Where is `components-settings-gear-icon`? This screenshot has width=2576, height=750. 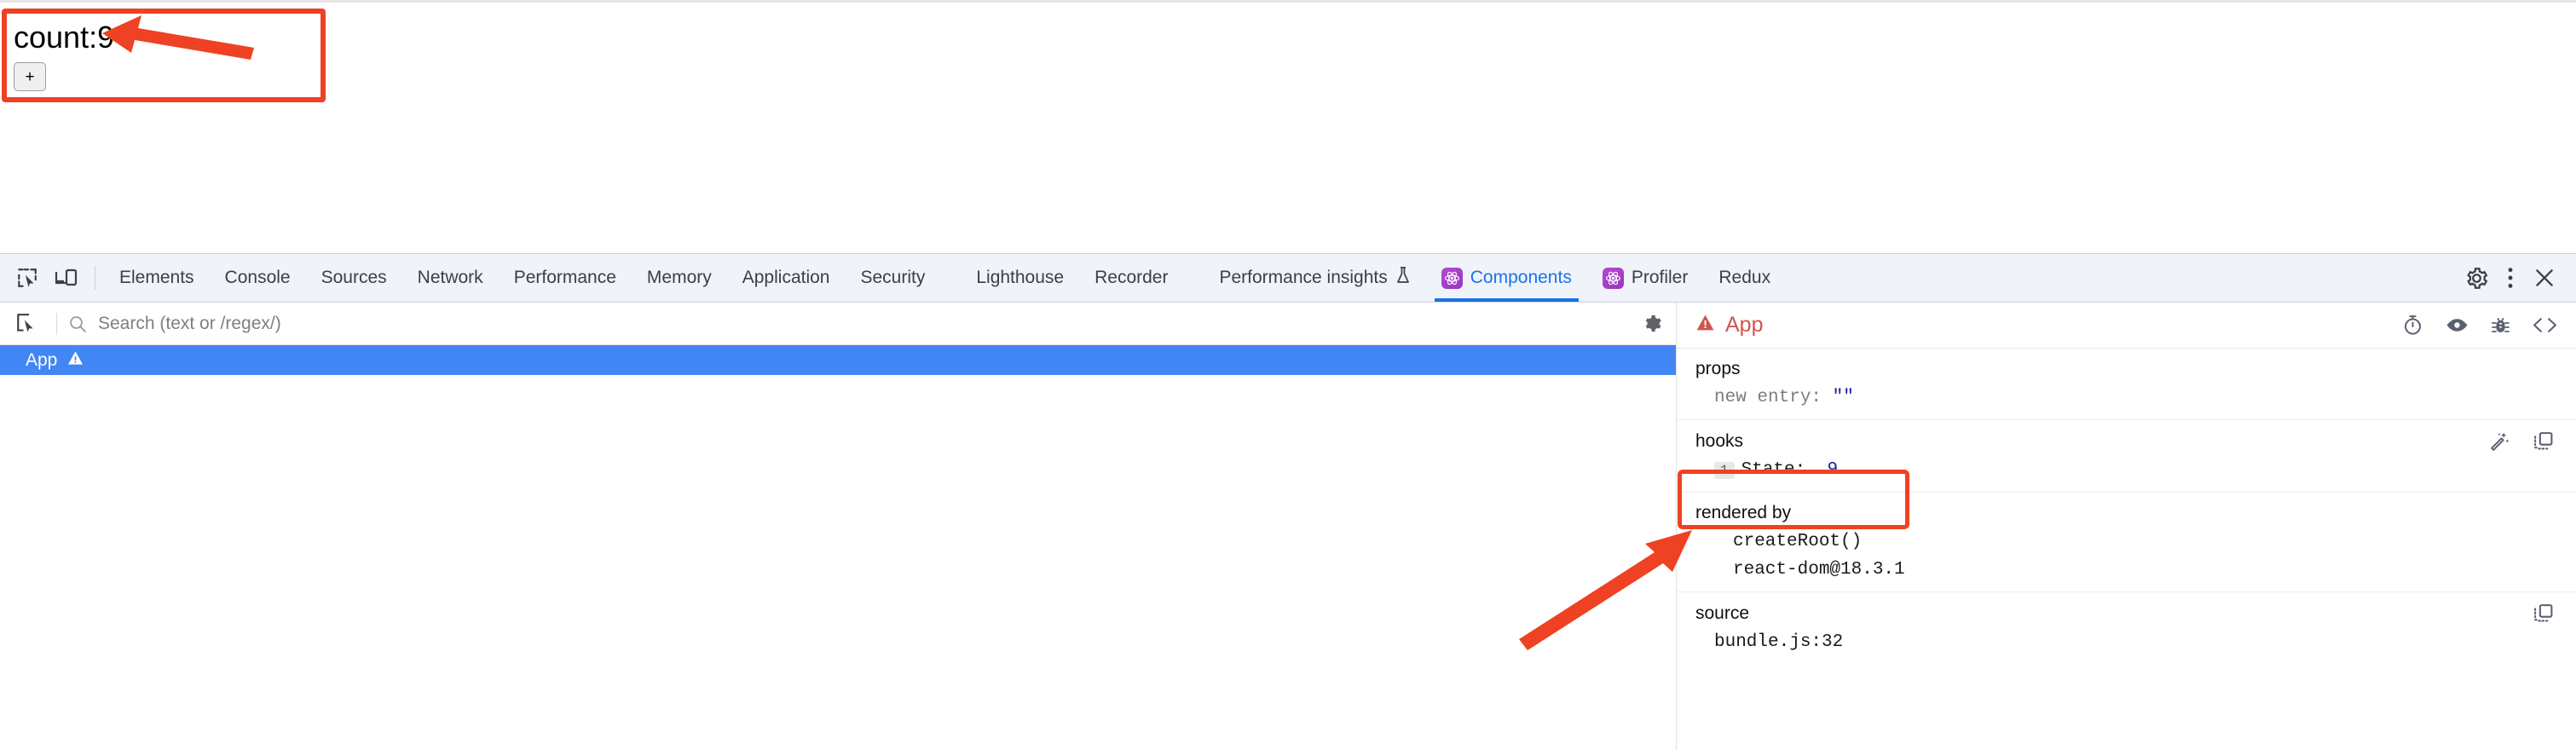 components-settings-gear-icon is located at coordinates (1652, 323).